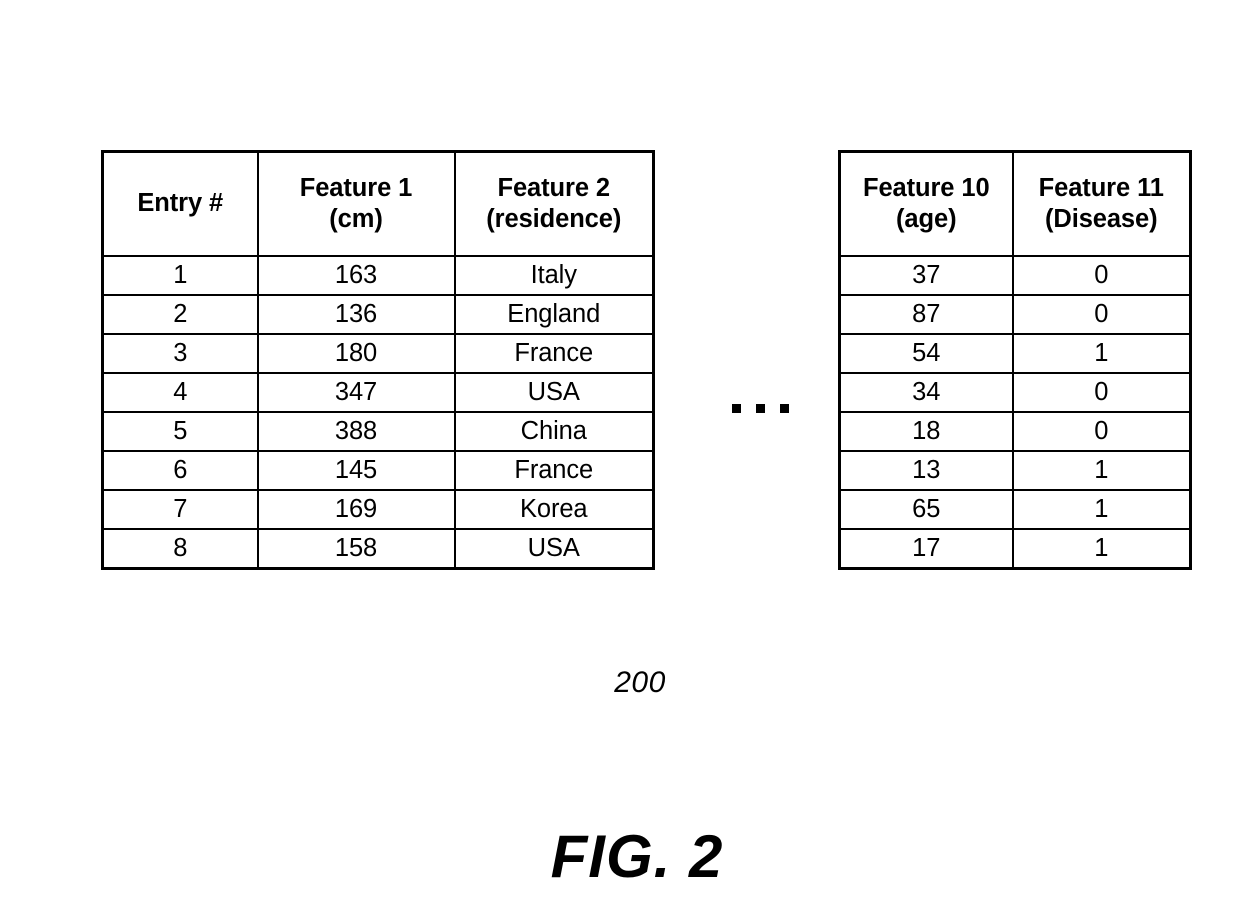  I want to click on cell-entry: 5, so click(180, 431).